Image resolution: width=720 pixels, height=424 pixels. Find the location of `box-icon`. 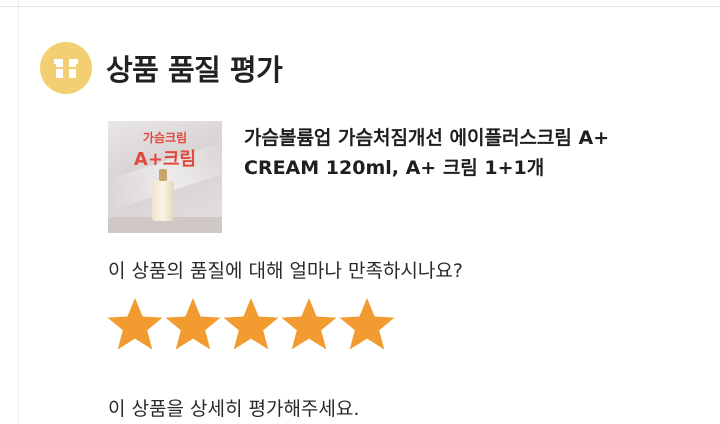

box-icon is located at coordinates (66, 68).